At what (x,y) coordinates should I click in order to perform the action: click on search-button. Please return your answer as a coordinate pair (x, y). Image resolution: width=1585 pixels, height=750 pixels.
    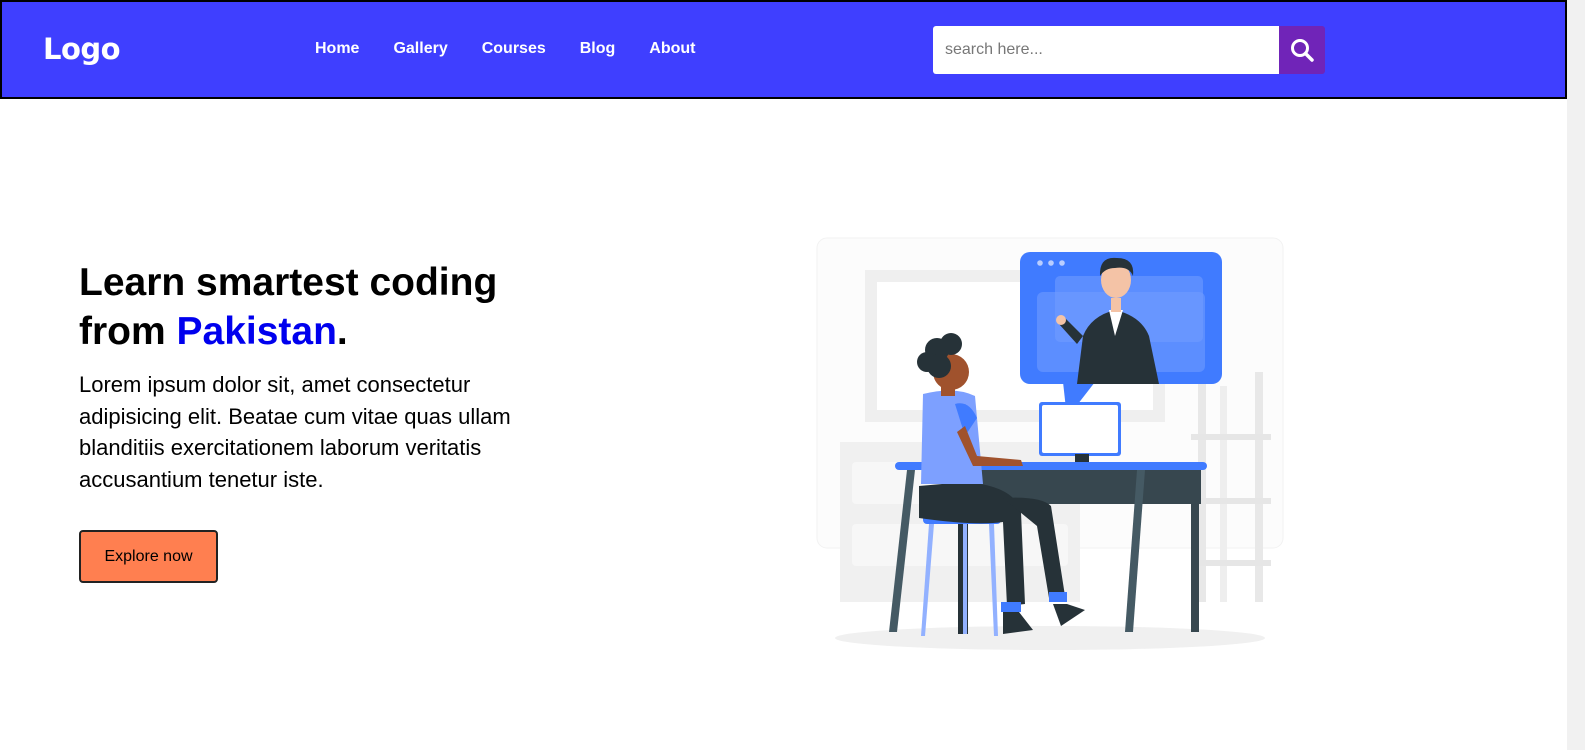
    Looking at the image, I should click on (1302, 50).